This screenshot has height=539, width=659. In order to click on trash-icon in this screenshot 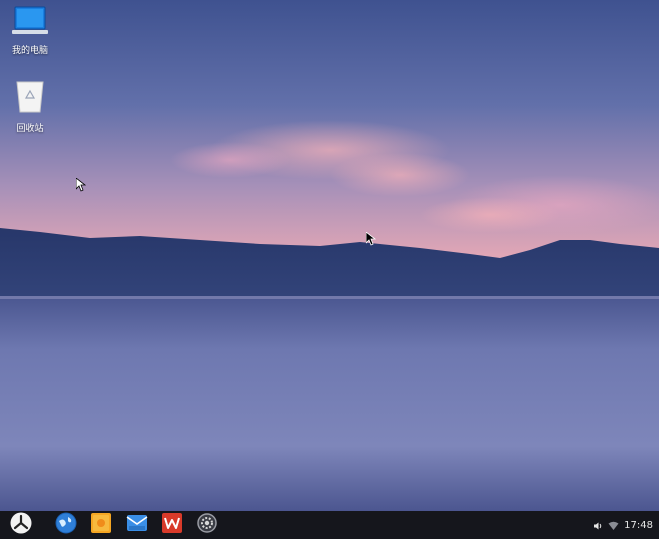, I will do `click(30, 99)`.